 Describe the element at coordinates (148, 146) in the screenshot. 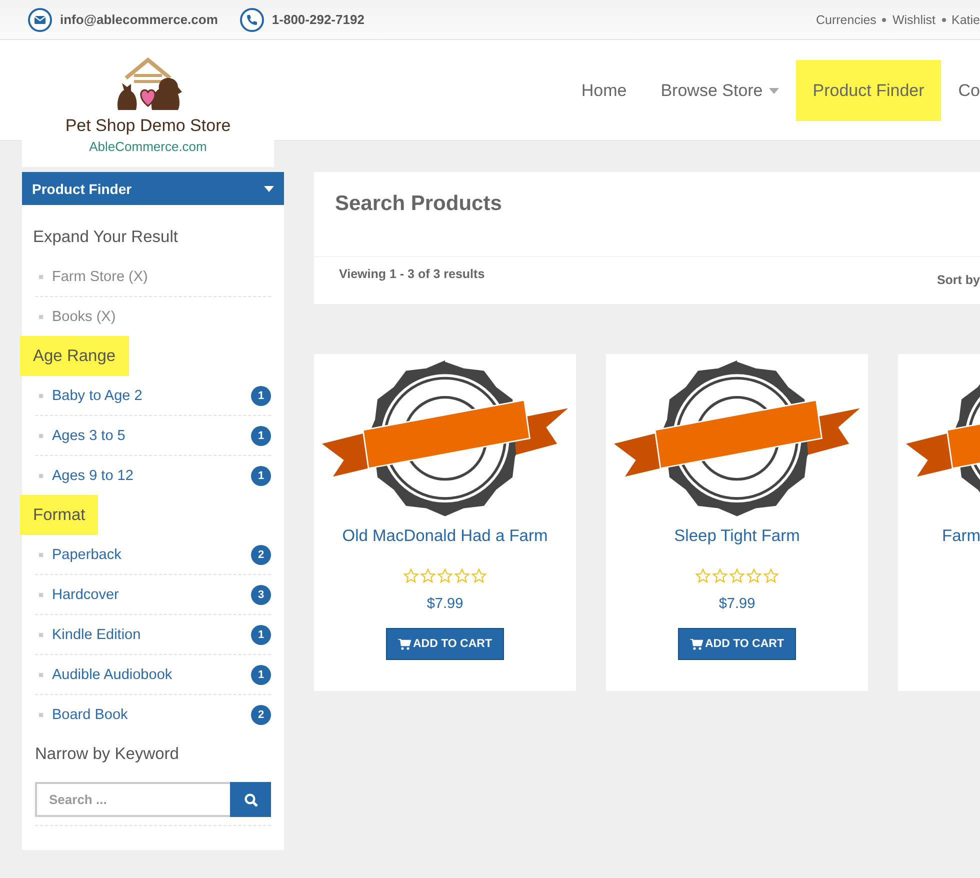

I see `store-site: AbleCommerce.com` at that location.